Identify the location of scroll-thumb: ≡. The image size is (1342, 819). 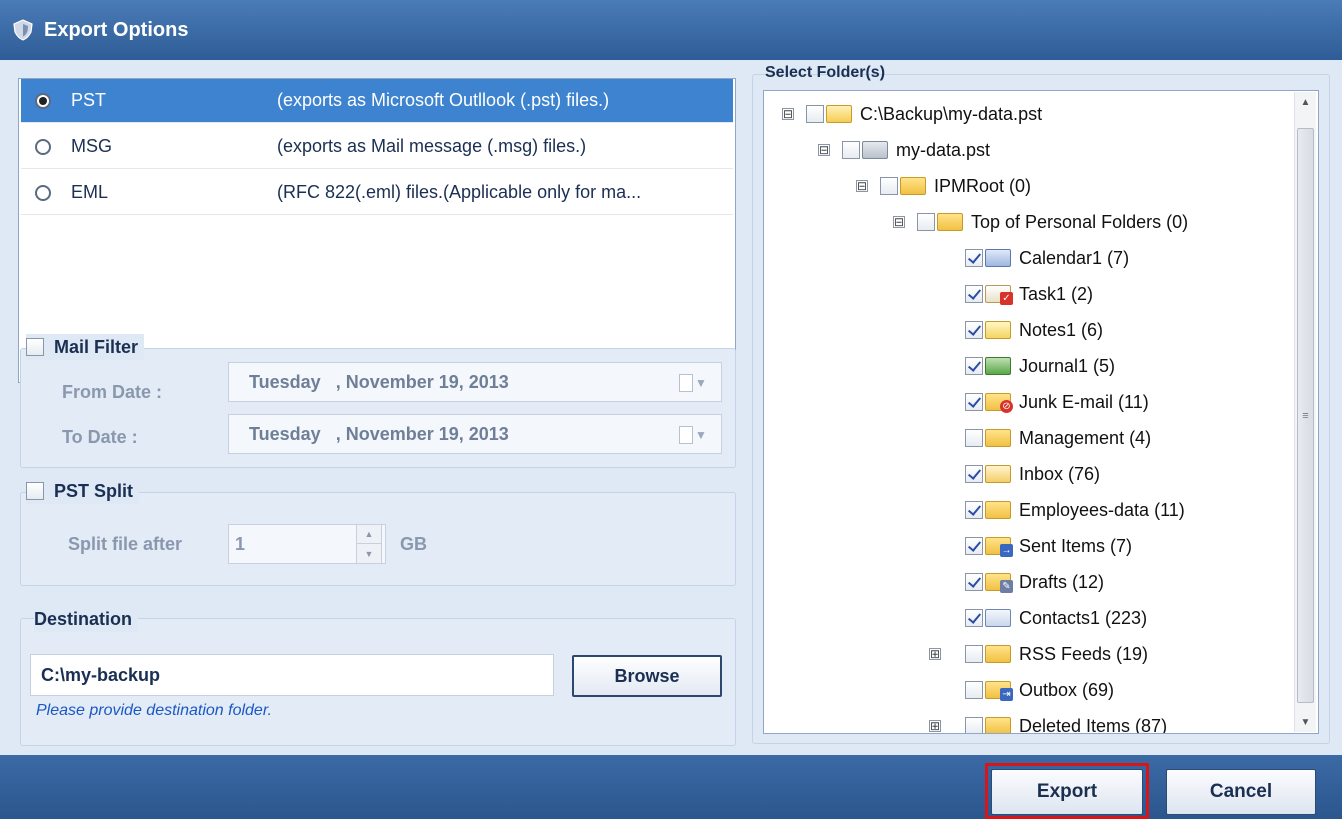
(1305, 415).